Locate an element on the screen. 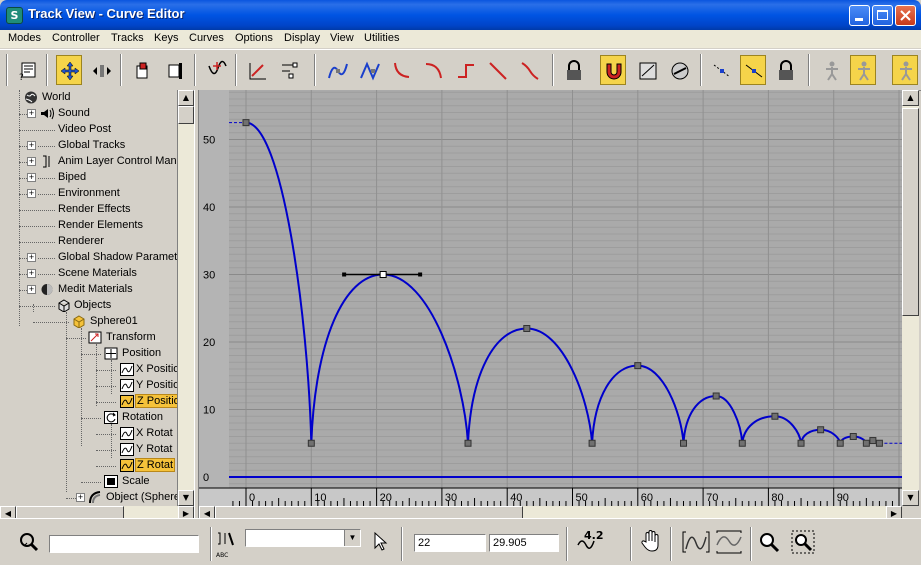  show-keyable-button is located at coordinates (647, 70).